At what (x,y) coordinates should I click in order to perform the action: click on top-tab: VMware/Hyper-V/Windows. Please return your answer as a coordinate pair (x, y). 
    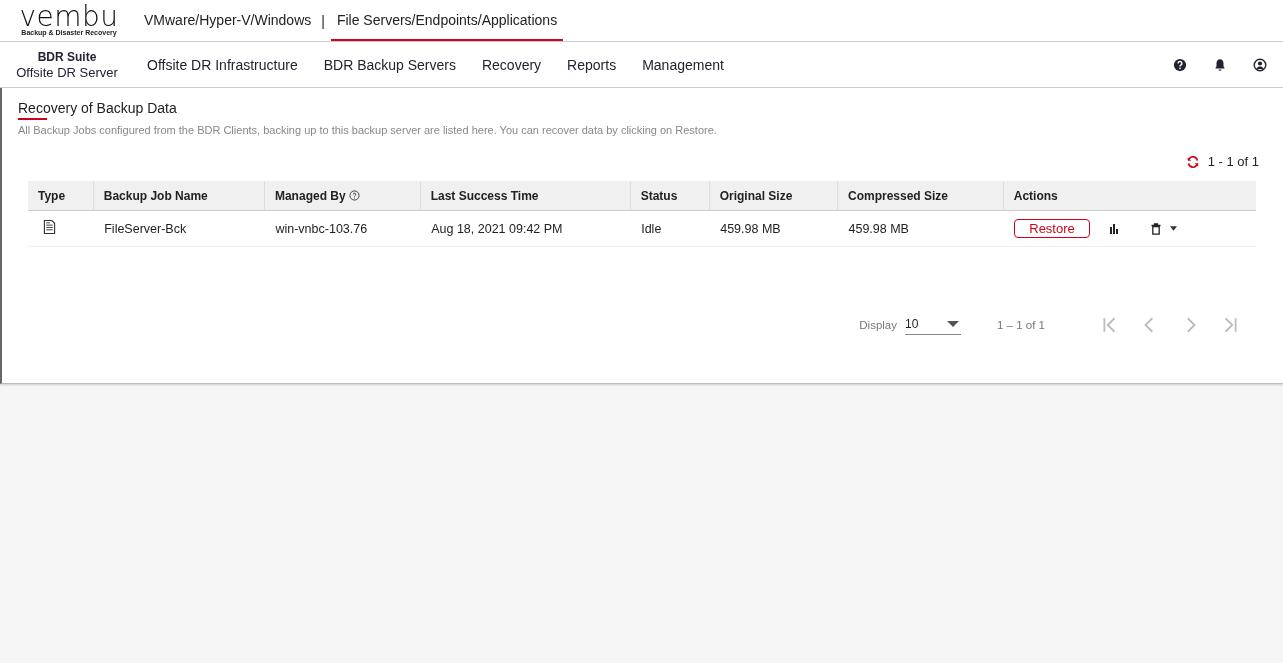
    Looking at the image, I should click on (228, 20).